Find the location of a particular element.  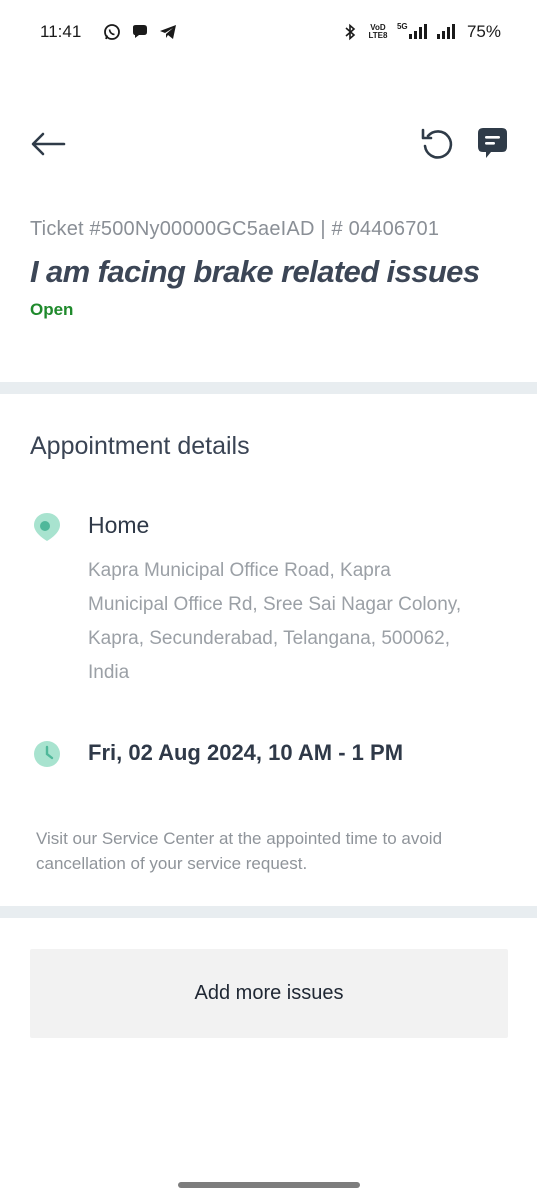

back-arrow-icon is located at coordinates (48, 144).